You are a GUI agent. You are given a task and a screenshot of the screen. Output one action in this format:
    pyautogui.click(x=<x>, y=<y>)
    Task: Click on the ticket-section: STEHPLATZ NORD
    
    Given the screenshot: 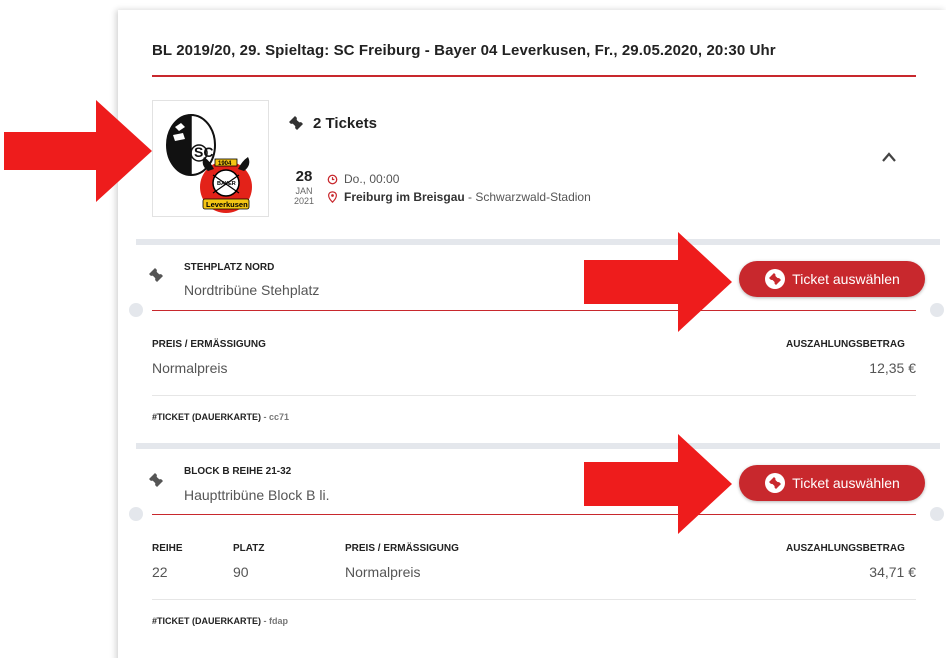 What is the action you would take?
    pyautogui.click(x=229, y=267)
    